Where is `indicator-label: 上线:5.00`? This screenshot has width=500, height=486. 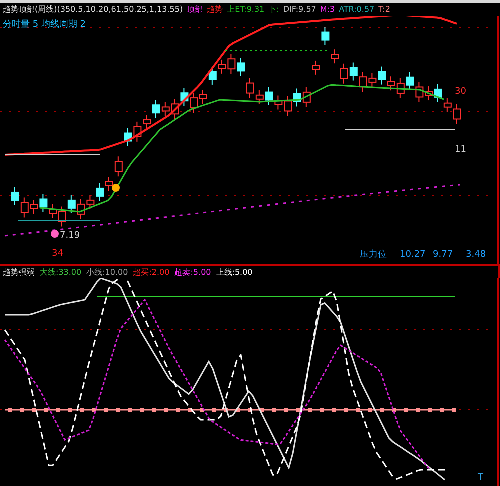
indicator-label: 上线:5.00 is located at coordinates (234, 272).